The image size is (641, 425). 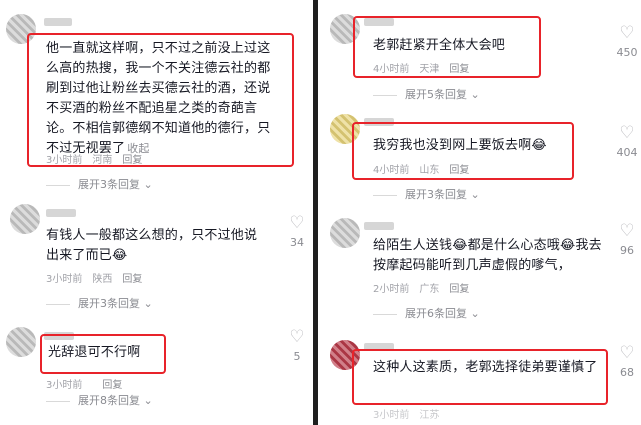 What do you see at coordinates (429, 170) in the screenshot?
I see `comment-location: 山东` at bounding box center [429, 170].